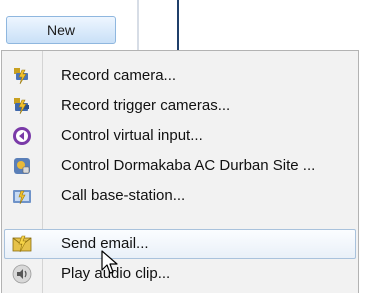 This screenshot has width=366, height=293. What do you see at coordinates (22, 106) in the screenshot?
I see `record-trigger-cameras-icon` at bounding box center [22, 106].